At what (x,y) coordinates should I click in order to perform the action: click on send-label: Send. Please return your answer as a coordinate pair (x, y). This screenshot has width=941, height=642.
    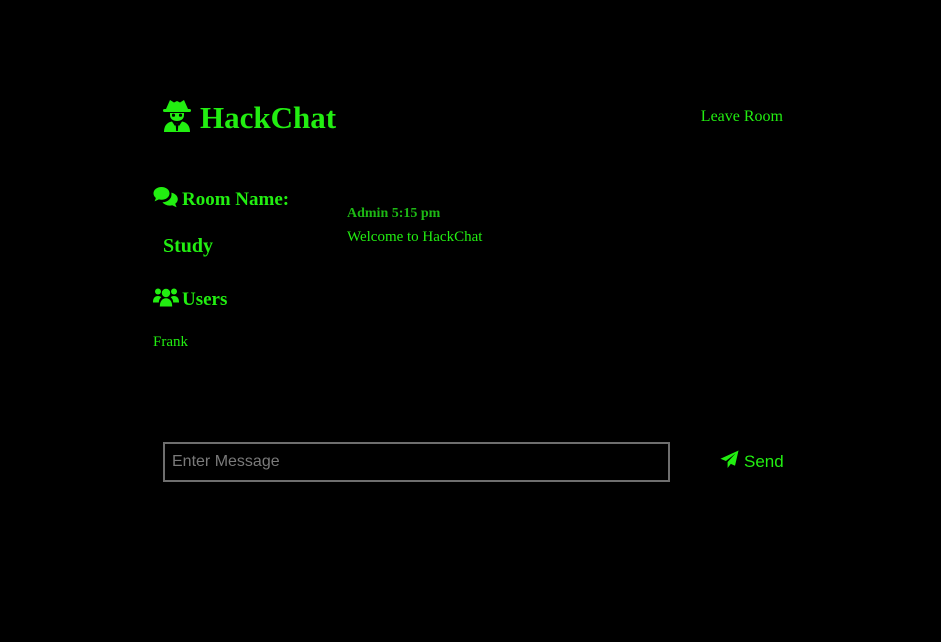
    Looking at the image, I should click on (764, 461).